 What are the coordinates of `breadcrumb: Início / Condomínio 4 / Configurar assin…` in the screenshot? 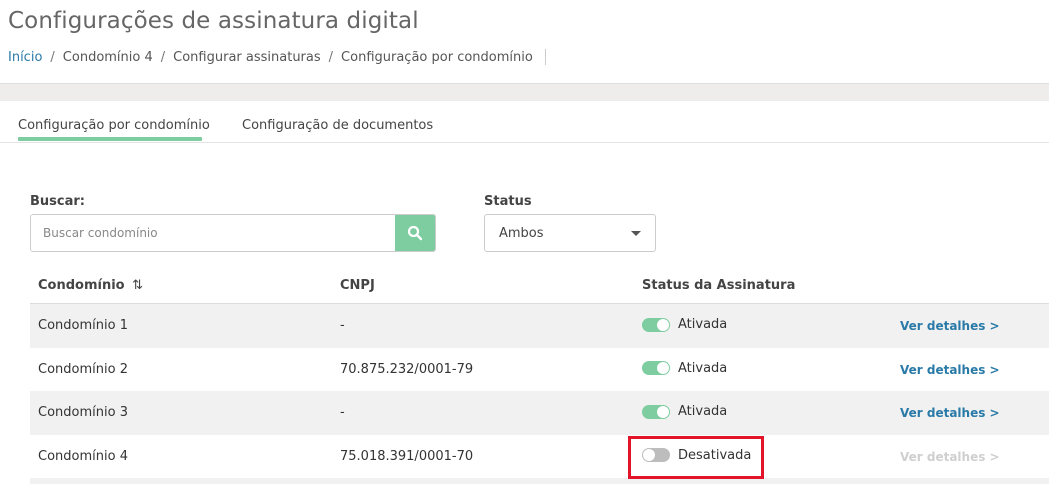 It's located at (277, 57).